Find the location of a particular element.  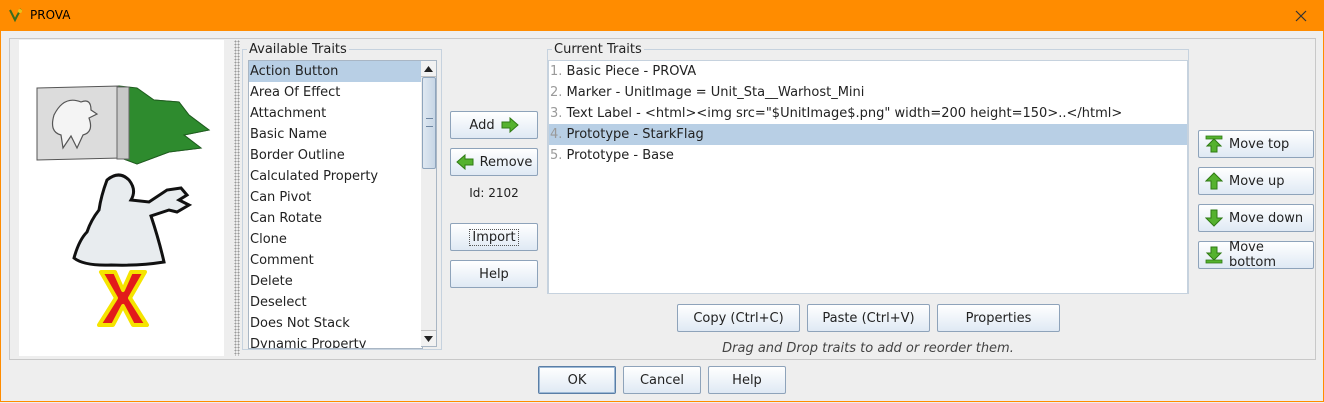

arrow-bottom-icon is located at coordinates (1214, 255).